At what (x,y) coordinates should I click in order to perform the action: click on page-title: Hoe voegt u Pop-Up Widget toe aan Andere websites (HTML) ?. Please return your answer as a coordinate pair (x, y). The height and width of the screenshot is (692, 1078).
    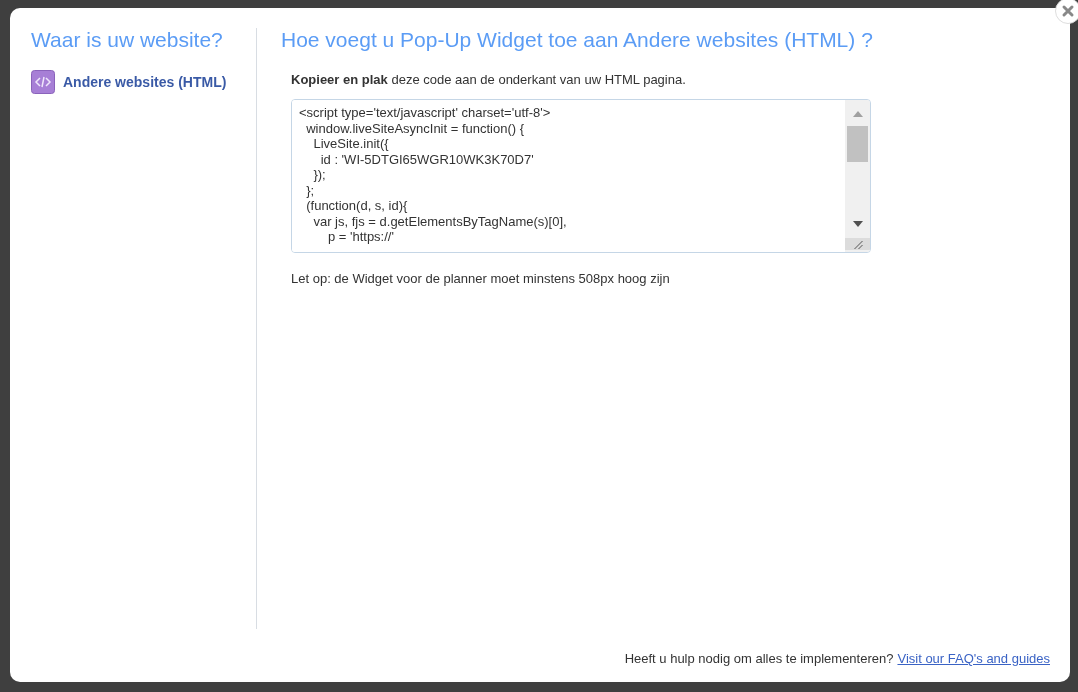
    Looking at the image, I should click on (577, 40).